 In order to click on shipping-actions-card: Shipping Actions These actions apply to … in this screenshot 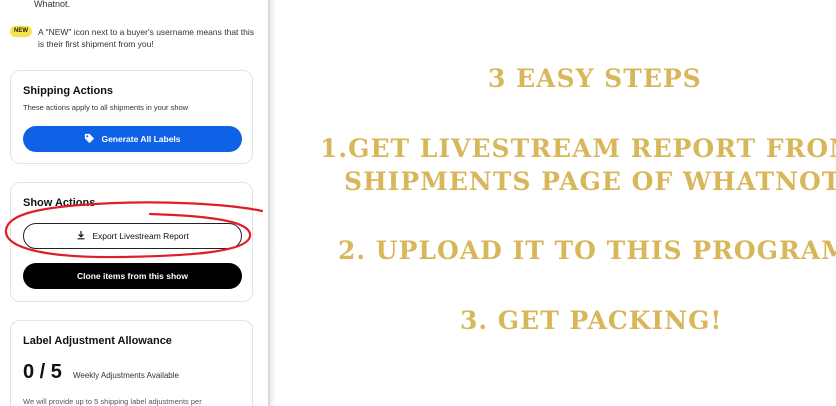, I will do `click(131, 117)`.